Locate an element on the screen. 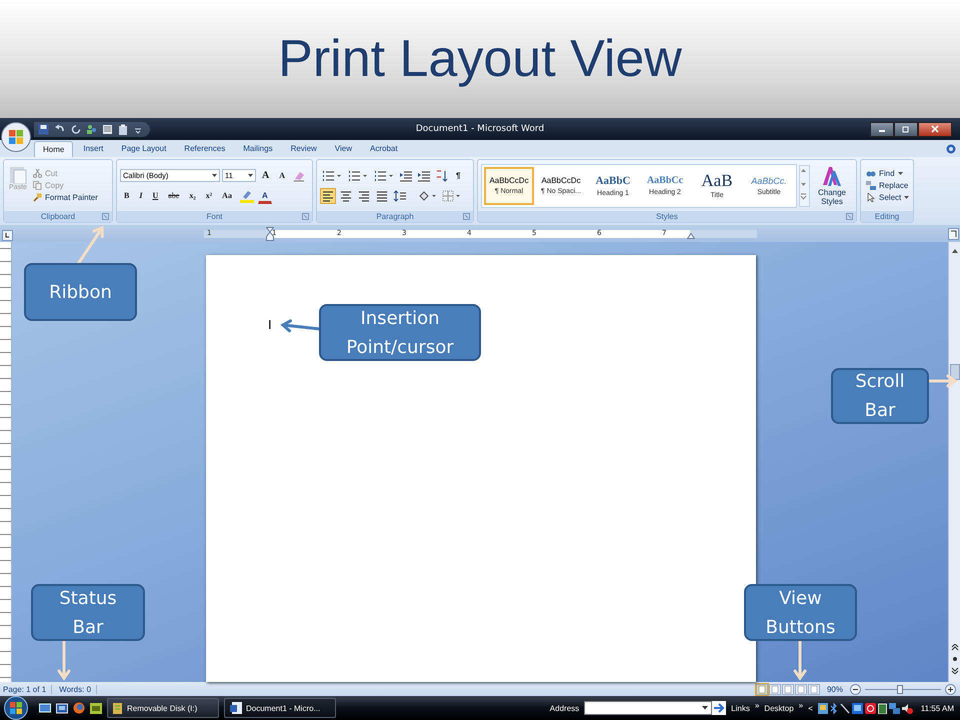  font-color-button: A is located at coordinates (265, 196).